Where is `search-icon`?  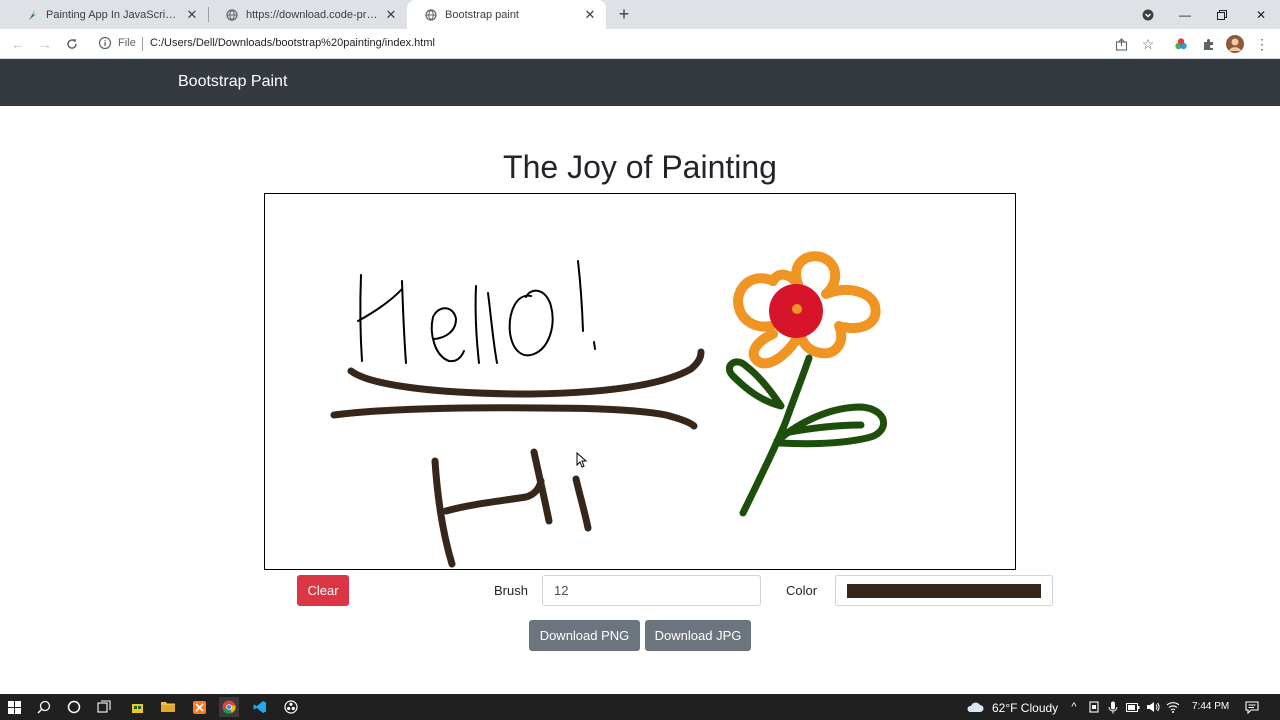 search-icon is located at coordinates (44, 707).